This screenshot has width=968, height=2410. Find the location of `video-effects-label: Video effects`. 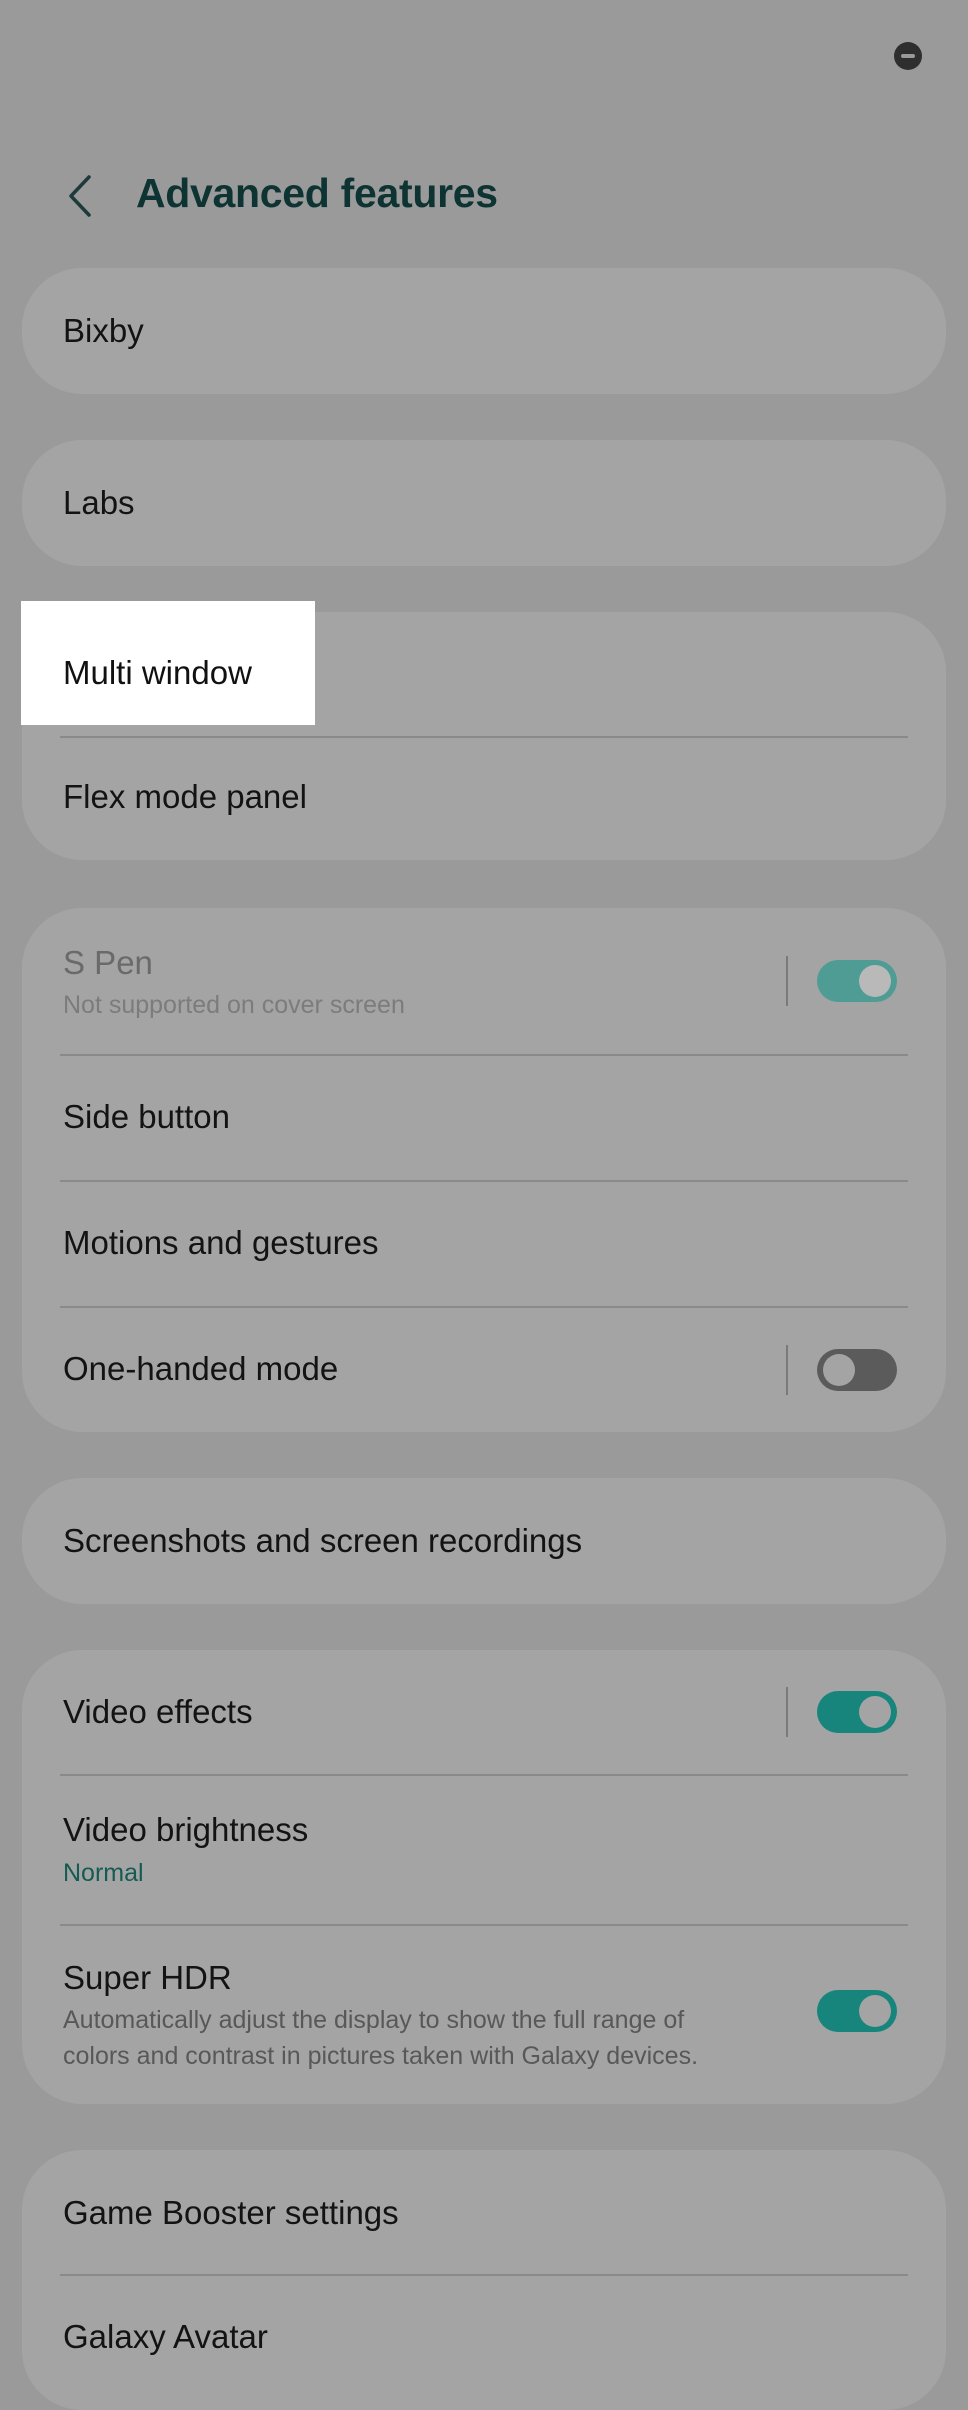

video-effects-label: Video effects is located at coordinates (158, 1711).